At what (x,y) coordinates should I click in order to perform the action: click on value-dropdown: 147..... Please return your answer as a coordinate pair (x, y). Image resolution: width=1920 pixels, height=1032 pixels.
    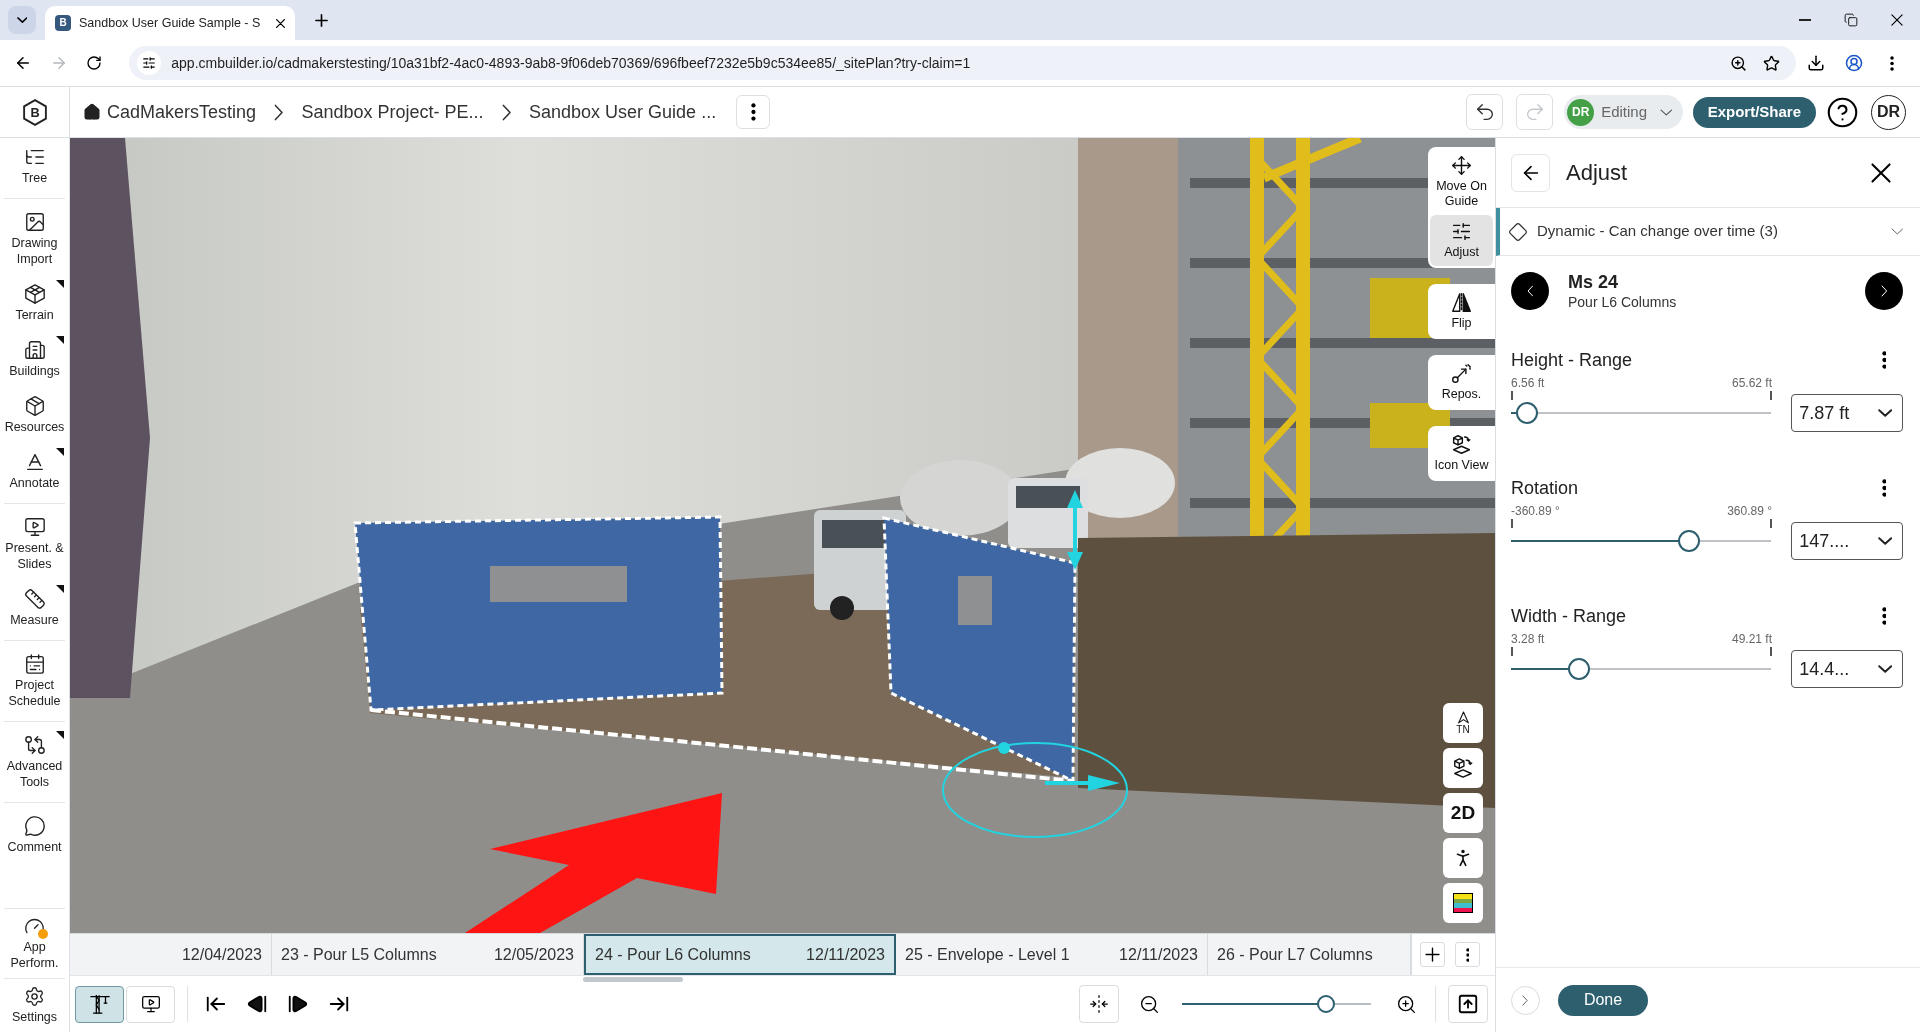
    Looking at the image, I should click on (1847, 541).